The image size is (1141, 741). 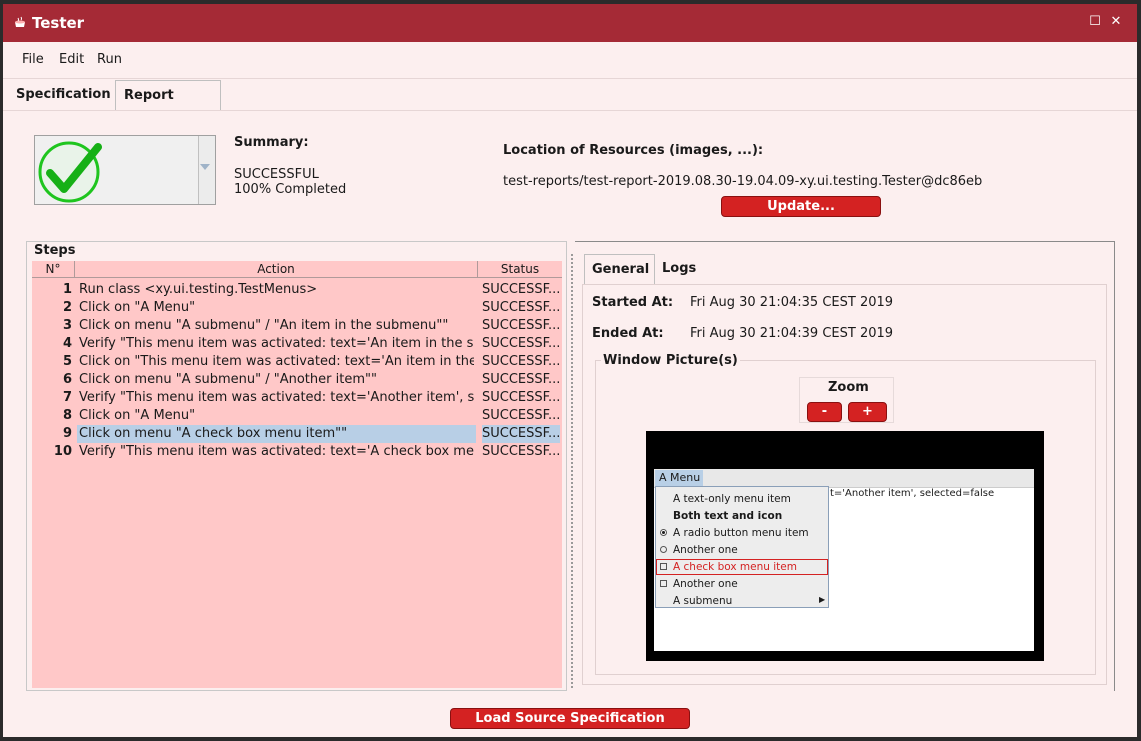 What do you see at coordinates (33, 59) in the screenshot?
I see `menu-file: File` at bounding box center [33, 59].